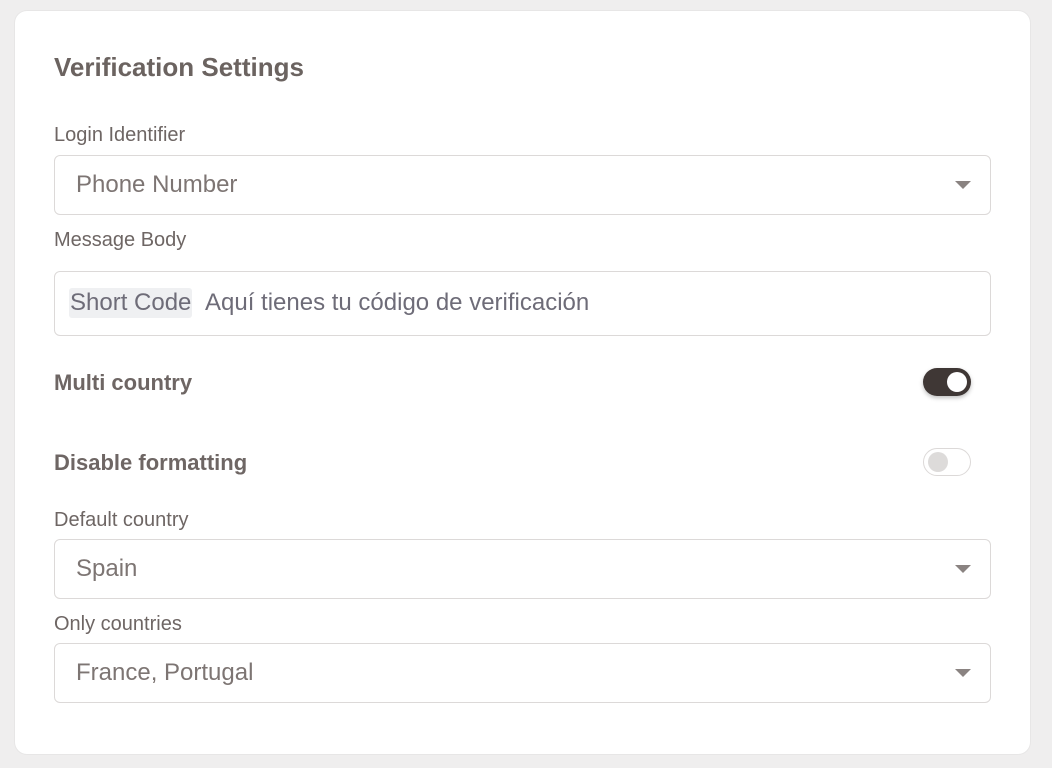 This screenshot has height=768, width=1052. I want to click on default-country-value: Spain, so click(107, 568).